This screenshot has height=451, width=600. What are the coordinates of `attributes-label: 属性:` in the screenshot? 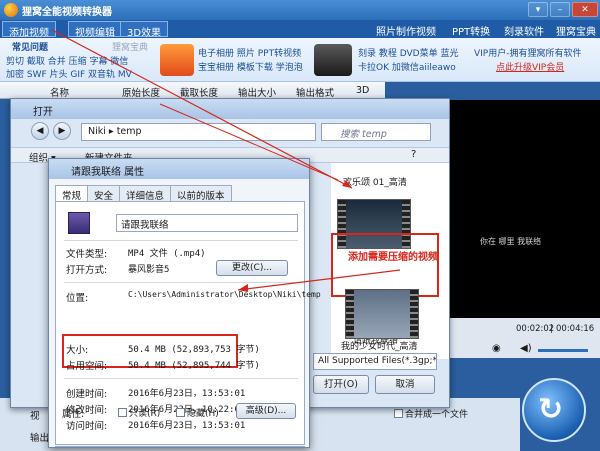 It's located at (73, 414).